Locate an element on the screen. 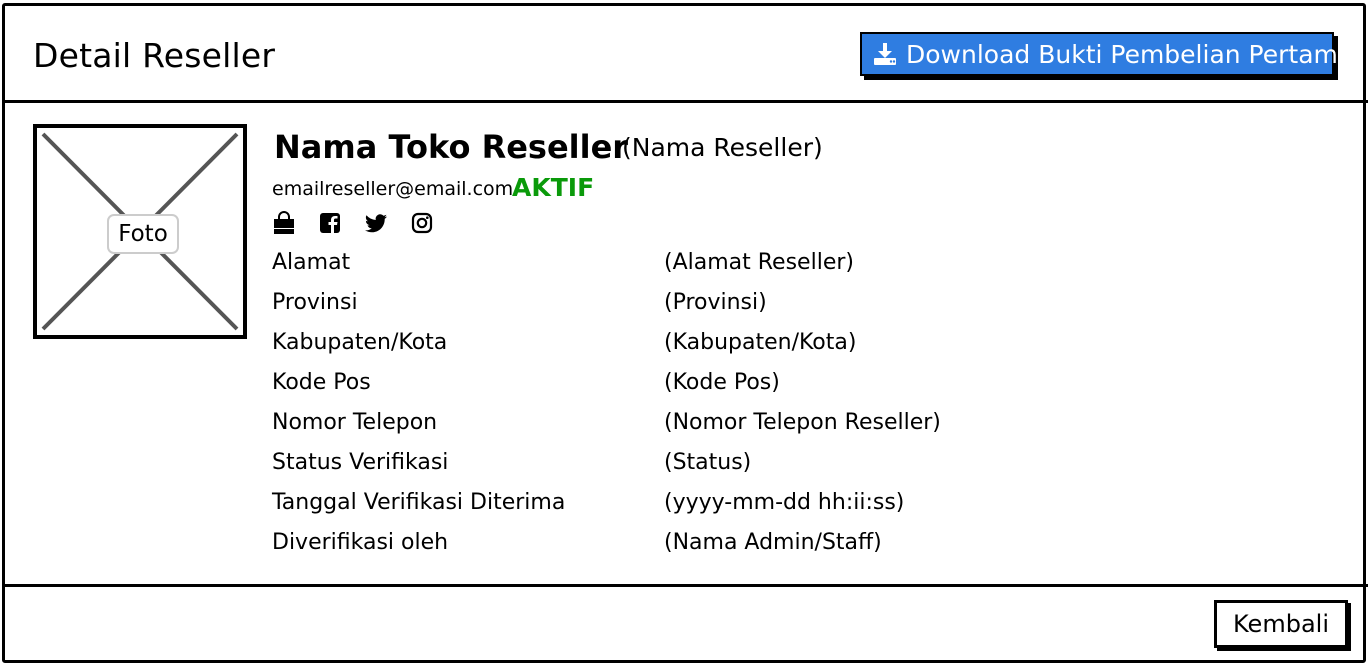 Image resolution: width=1372 pixels, height=670 pixels. detail-label: Nomor Telepon is located at coordinates (355, 422).